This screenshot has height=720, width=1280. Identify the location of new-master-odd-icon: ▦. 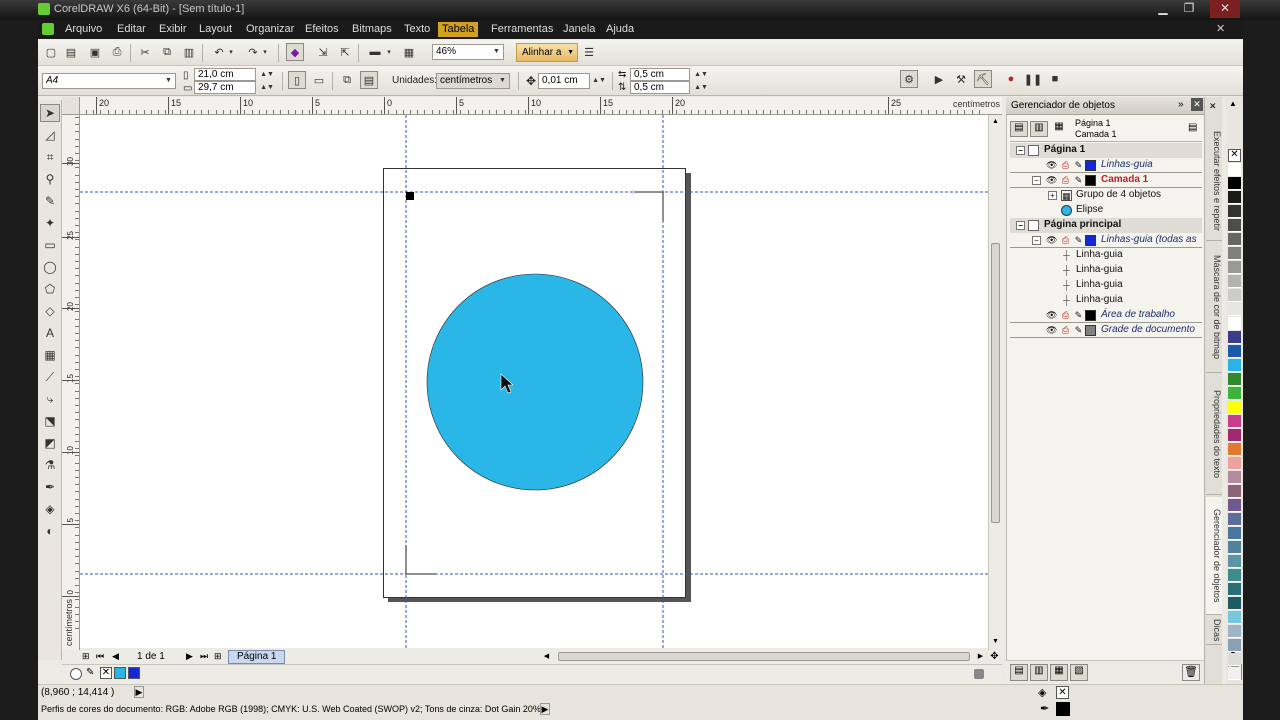
(1059, 672).